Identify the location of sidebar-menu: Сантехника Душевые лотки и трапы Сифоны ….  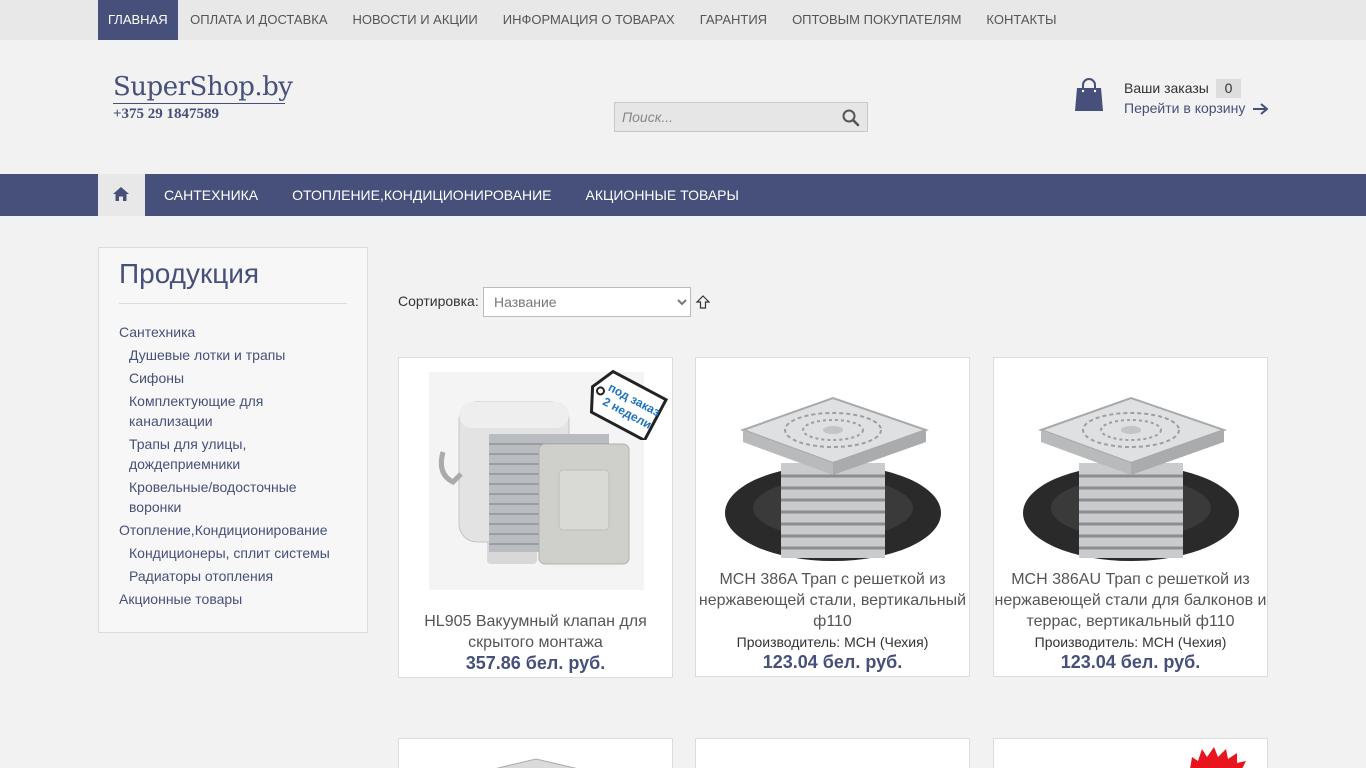
(234, 467).